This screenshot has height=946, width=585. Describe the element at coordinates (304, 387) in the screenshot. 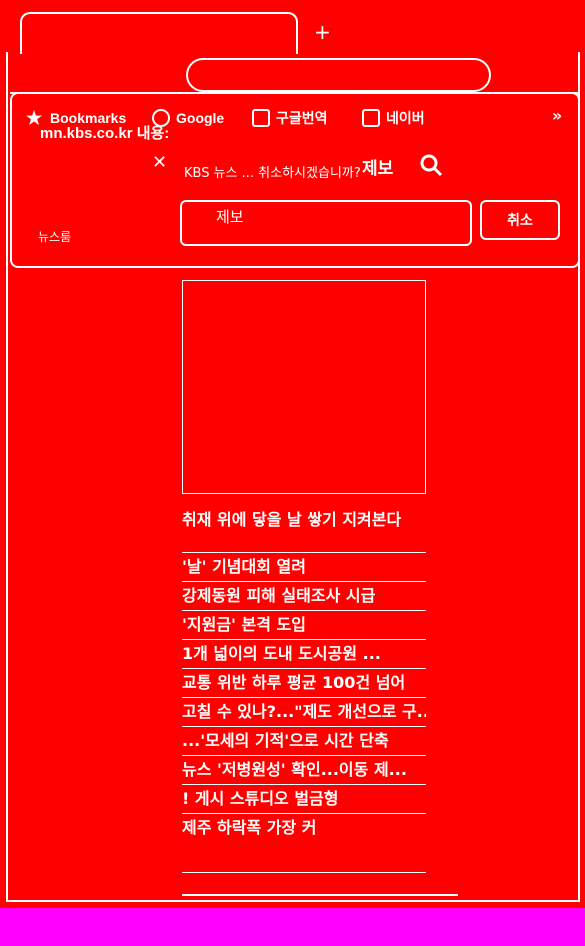

I see `feature-image` at that location.